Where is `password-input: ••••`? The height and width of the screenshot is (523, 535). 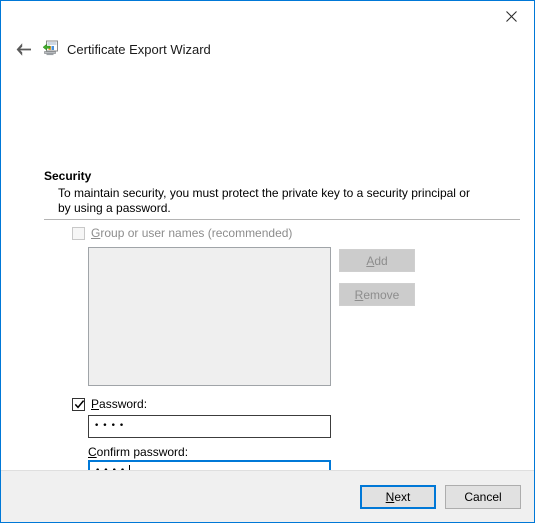
password-input: •••• is located at coordinates (209, 426).